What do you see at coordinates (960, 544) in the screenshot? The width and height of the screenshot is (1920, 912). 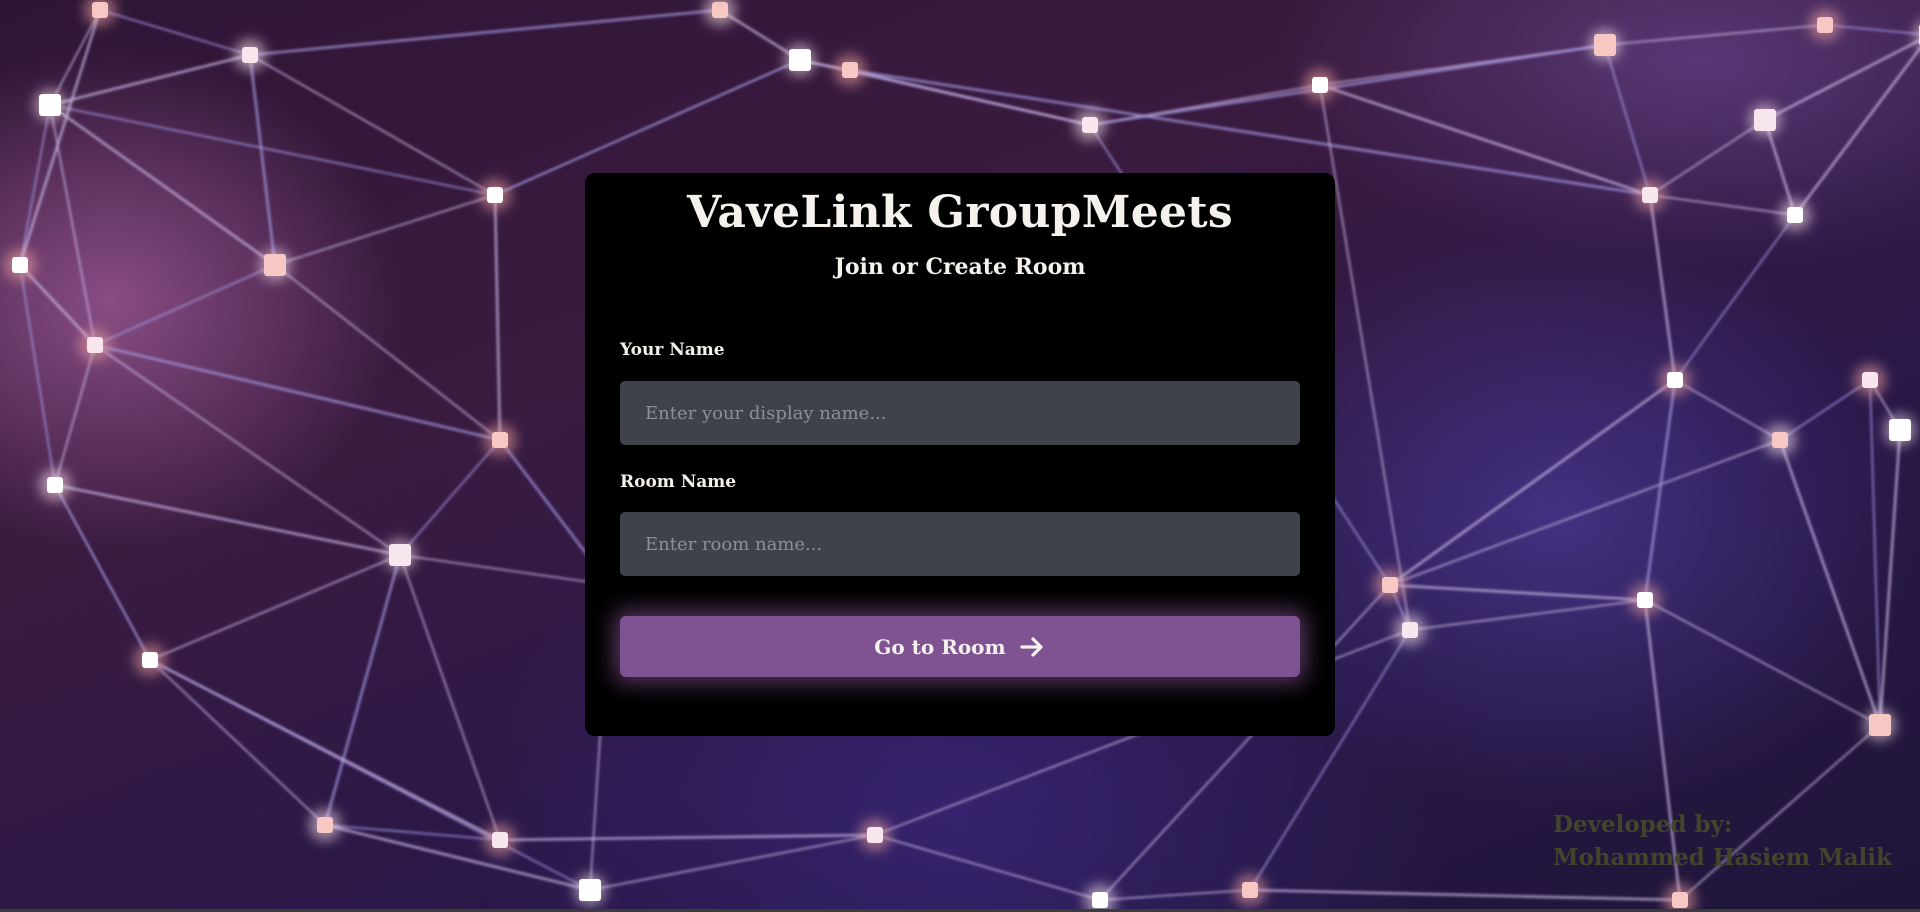 I see `room-name-input` at bounding box center [960, 544].